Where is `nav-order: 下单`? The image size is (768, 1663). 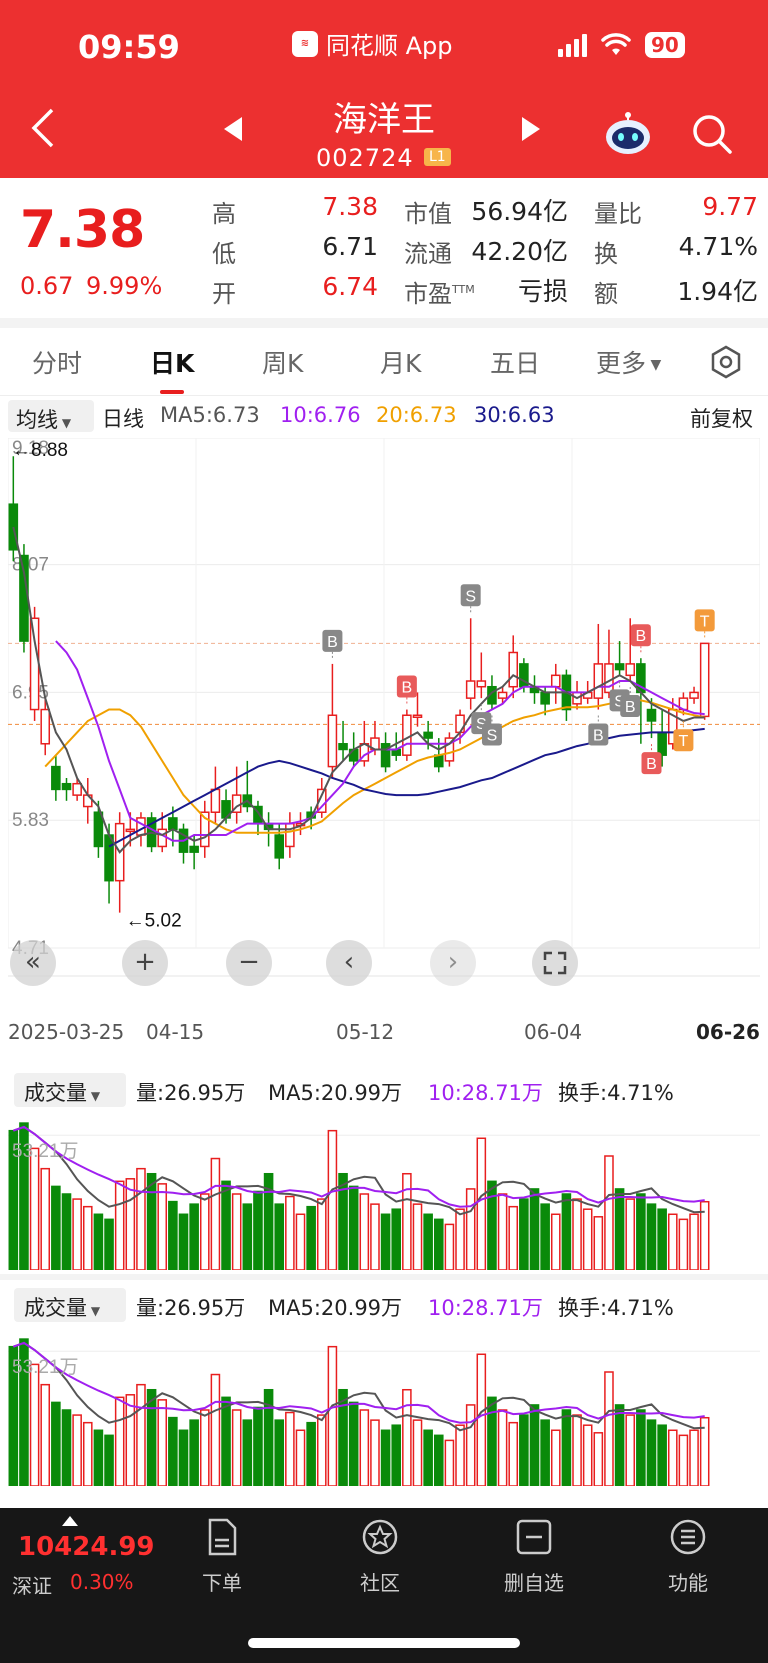
nav-order: 下单 is located at coordinates (222, 1557).